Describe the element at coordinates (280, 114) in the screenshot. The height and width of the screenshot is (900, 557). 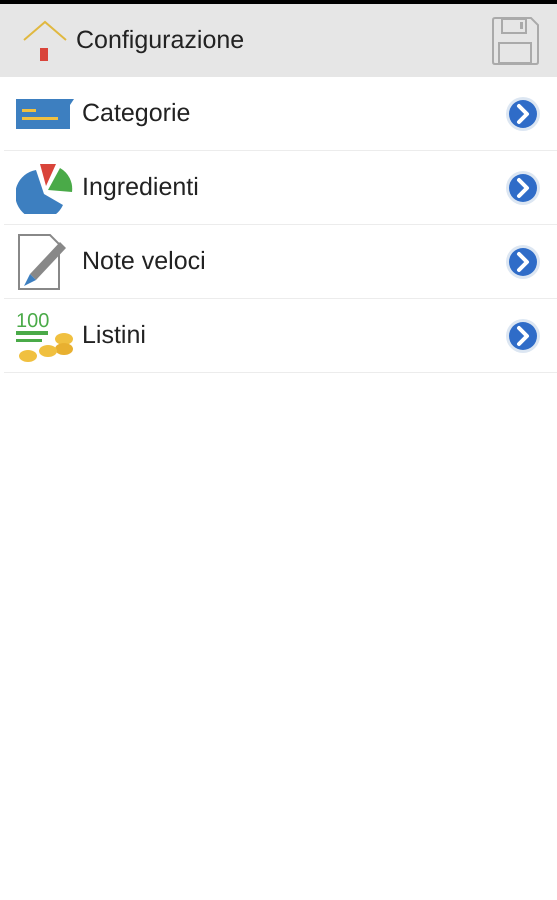
I see `list-item: Categorie` at that location.